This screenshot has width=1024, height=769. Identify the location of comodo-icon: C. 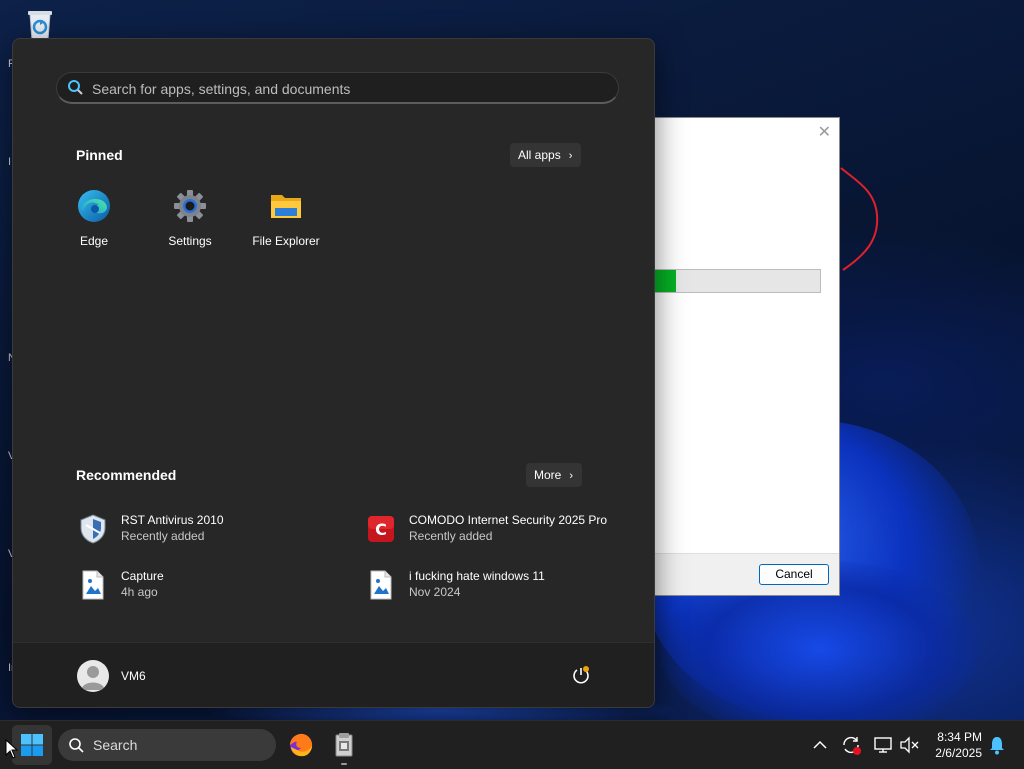
(381, 529).